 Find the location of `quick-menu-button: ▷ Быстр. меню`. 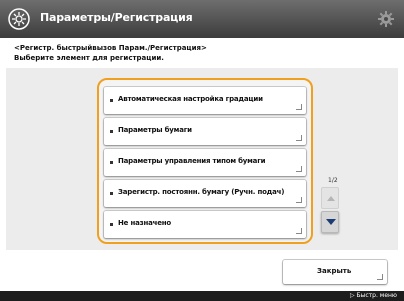

quick-menu-button: ▷ Быстр. меню is located at coordinates (373, 295).